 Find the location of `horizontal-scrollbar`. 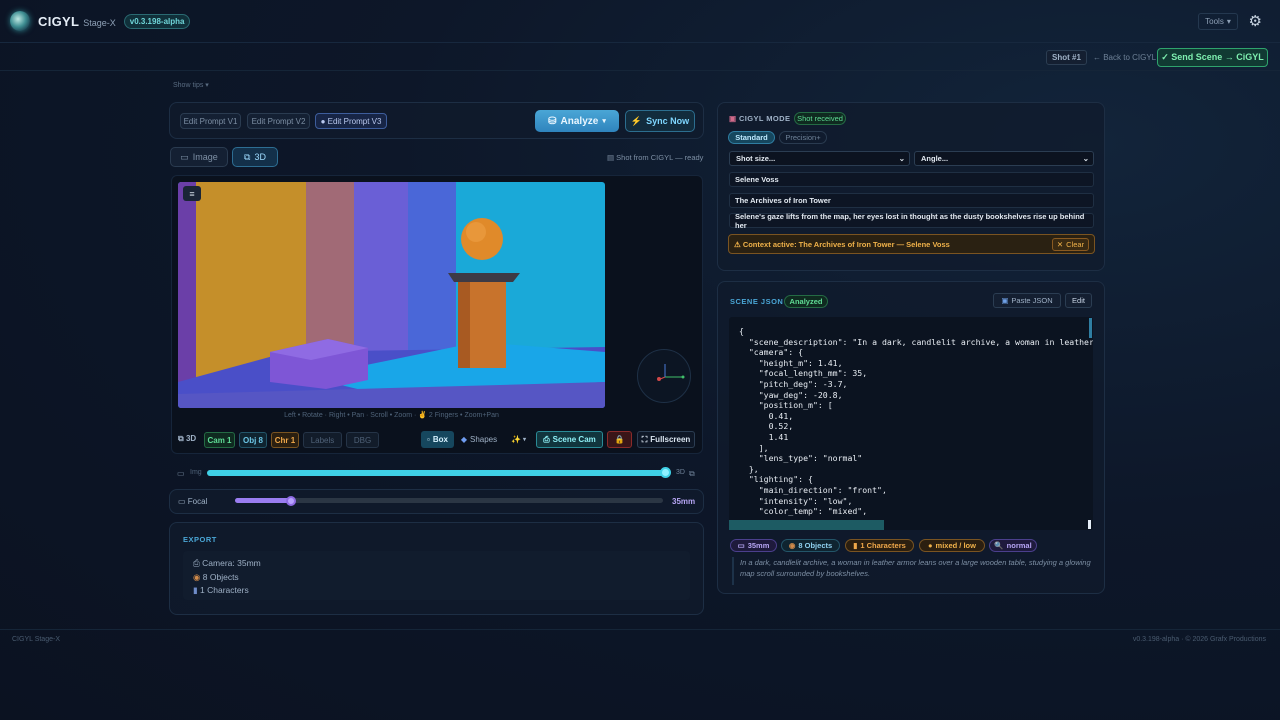

horizontal-scrollbar is located at coordinates (806, 525).